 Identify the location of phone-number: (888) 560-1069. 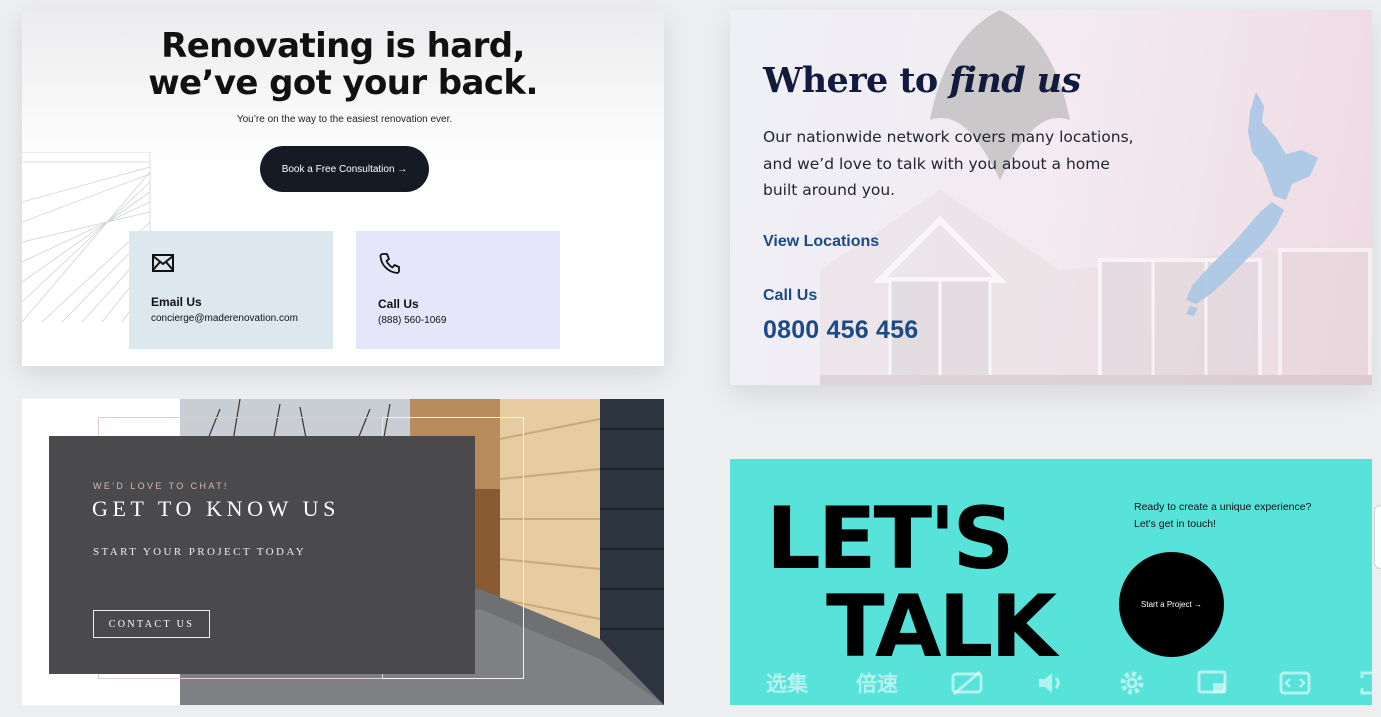
(412, 320).